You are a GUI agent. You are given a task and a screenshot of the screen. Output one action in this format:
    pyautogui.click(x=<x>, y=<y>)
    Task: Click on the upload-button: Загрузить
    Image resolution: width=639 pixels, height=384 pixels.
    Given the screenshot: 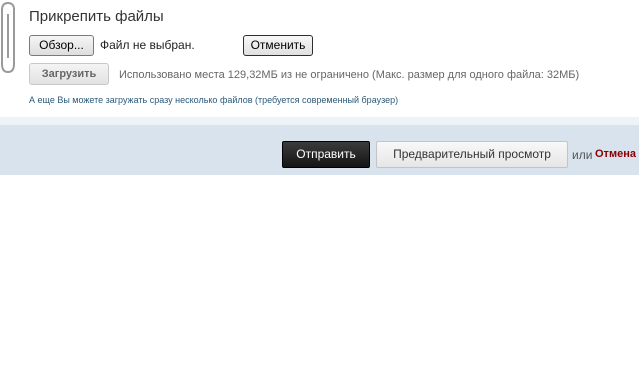 What is the action you would take?
    pyautogui.click(x=69, y=74)
    